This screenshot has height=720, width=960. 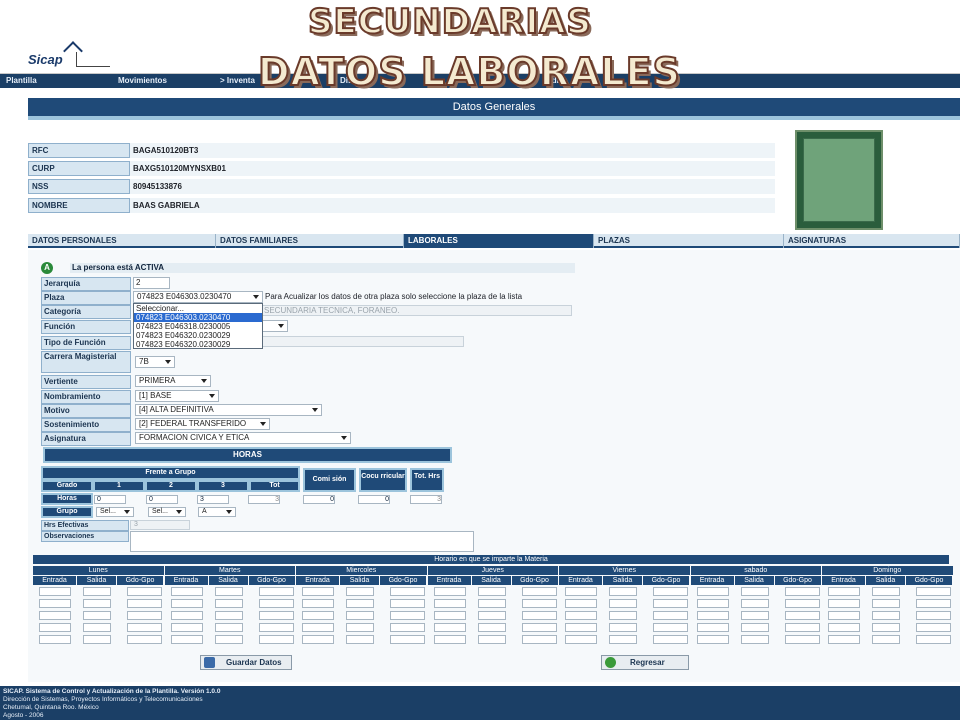 I want to click on vertiente-select: PRIMERA, so click(x=173, y=381).